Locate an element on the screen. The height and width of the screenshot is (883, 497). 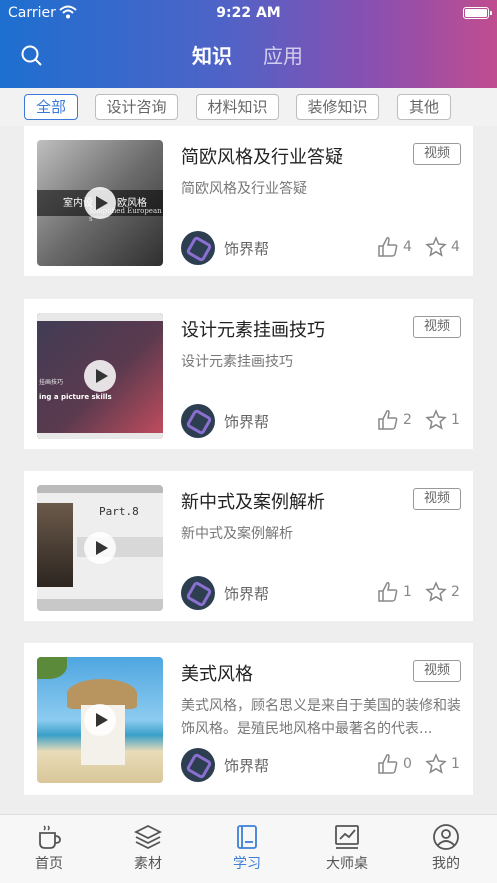
like-button: 0 is located at coordinates (397, 764).